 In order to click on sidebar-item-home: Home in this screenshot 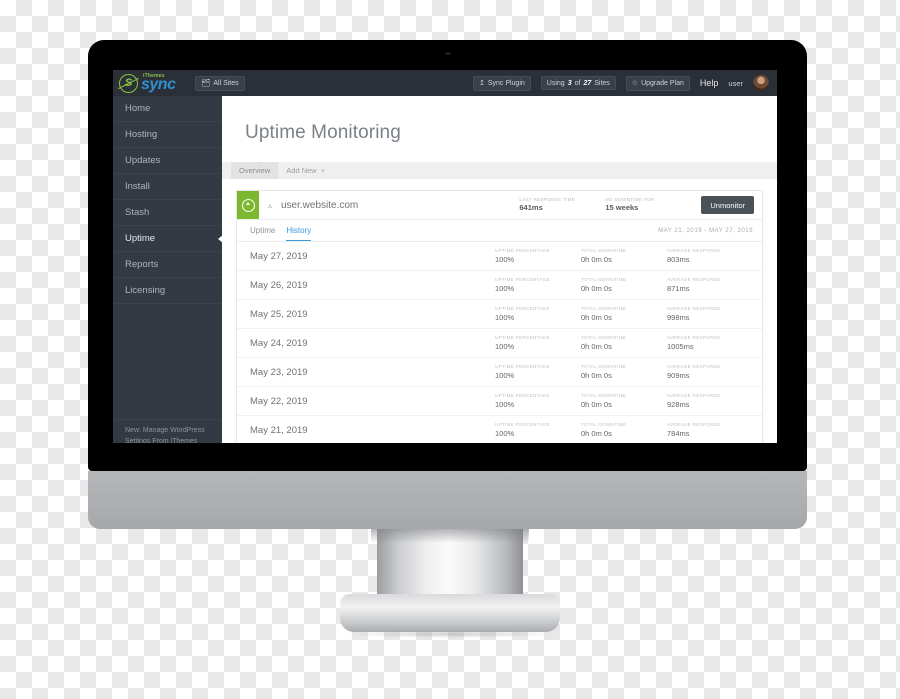, I will do `click(167, 109)`.